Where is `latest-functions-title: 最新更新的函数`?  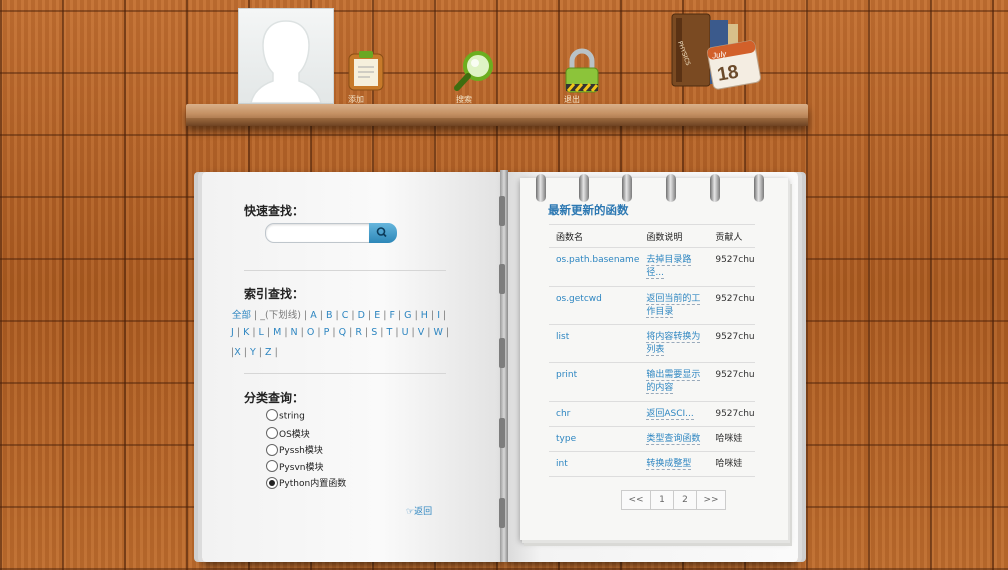
latest-functions-title: 最新更新的函数 is located at coordinates (588, 210).